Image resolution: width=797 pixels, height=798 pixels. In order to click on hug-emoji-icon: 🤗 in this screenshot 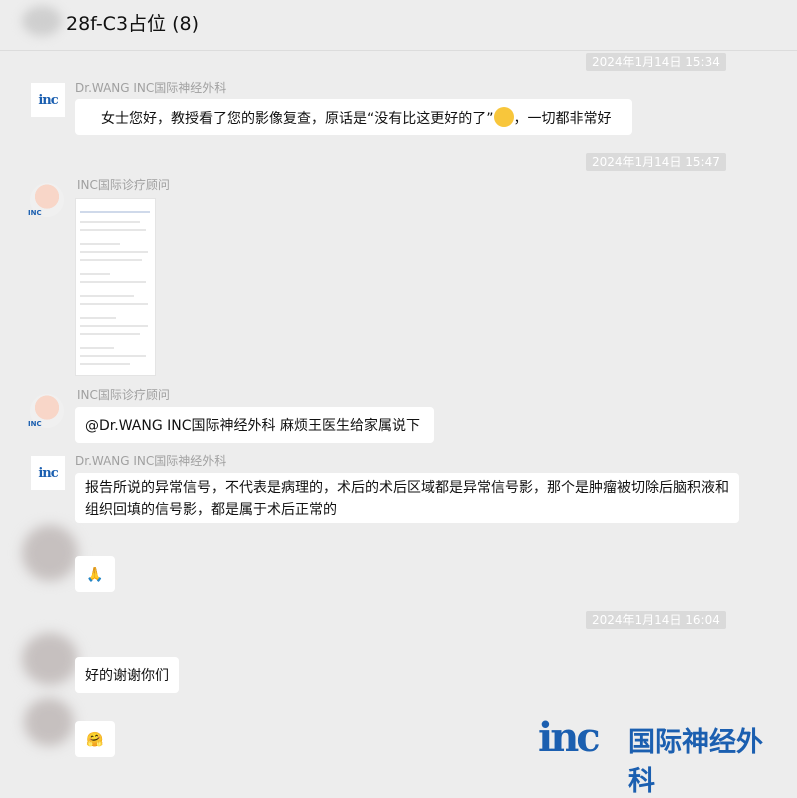, I will do `click(95, 740)`.